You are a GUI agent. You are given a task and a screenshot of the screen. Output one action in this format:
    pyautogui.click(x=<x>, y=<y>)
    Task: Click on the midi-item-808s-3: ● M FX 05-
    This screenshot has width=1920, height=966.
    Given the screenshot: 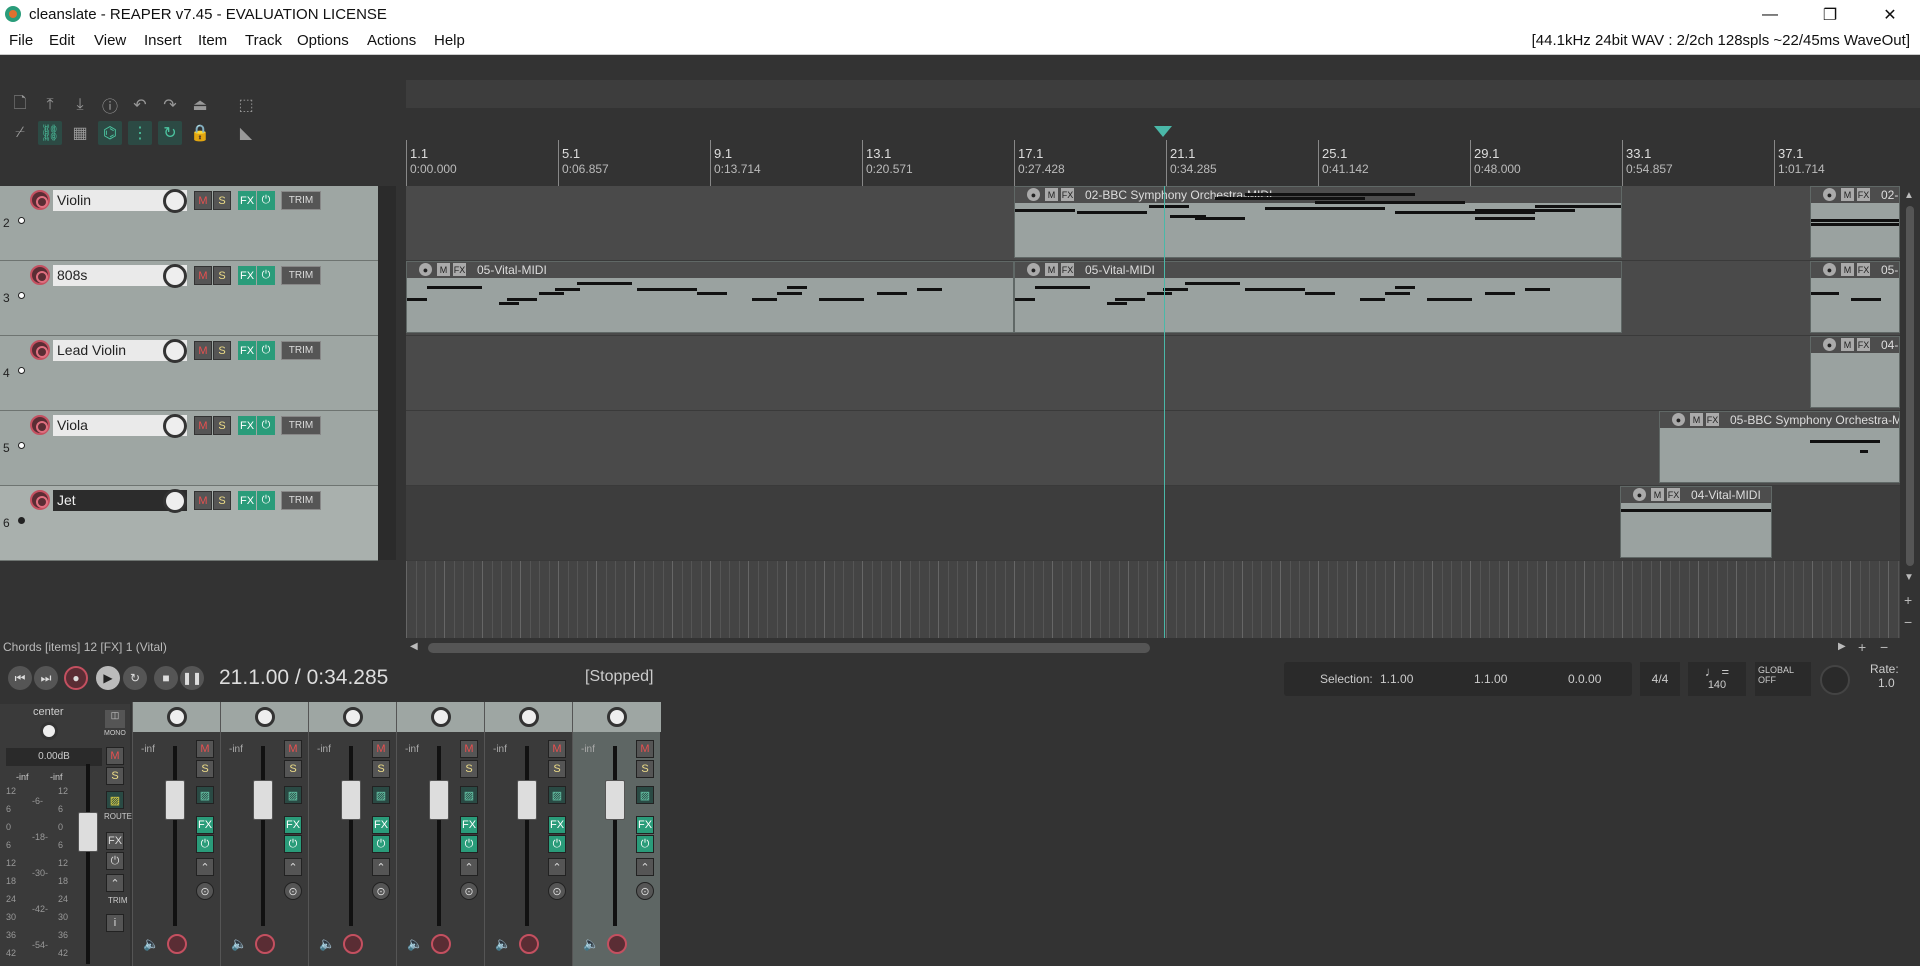 What is the action you would take?
    pyautogui.click(x=1855, y=297)
    